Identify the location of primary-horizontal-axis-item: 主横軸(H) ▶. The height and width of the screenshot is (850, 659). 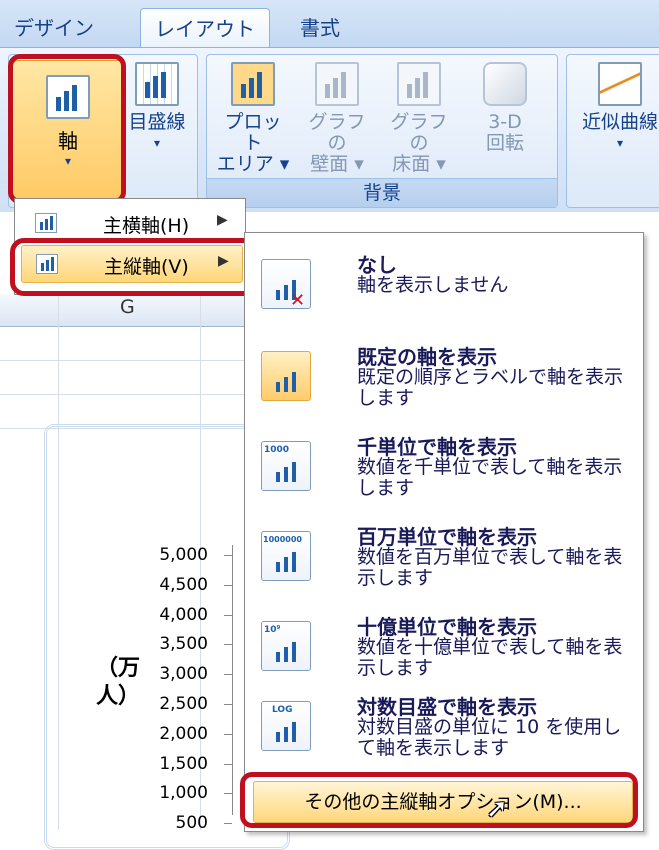
(131, 223).